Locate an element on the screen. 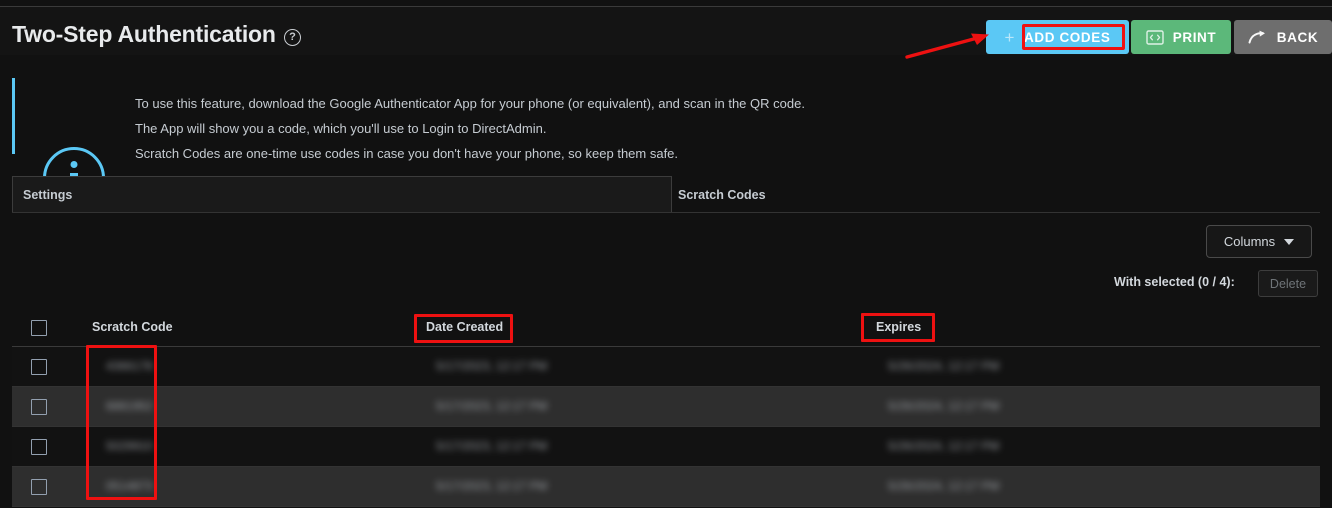 The width and height of the screenshot is (1332, 508). add-codes-button: + ADD CODES is located at coordinates (1057, 37).